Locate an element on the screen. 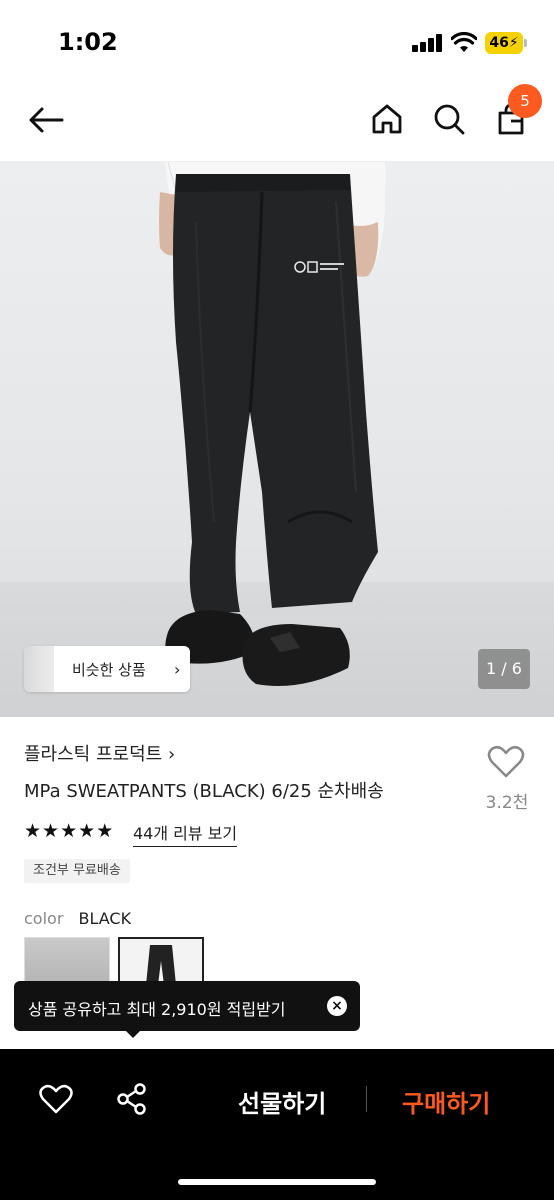 Image resolution: width=554 pixels, height=1200 pixels. share-reward-toast: 상품 공유하고 최대 2,910원 적립받기 × is located at coordinates (187, 1009).